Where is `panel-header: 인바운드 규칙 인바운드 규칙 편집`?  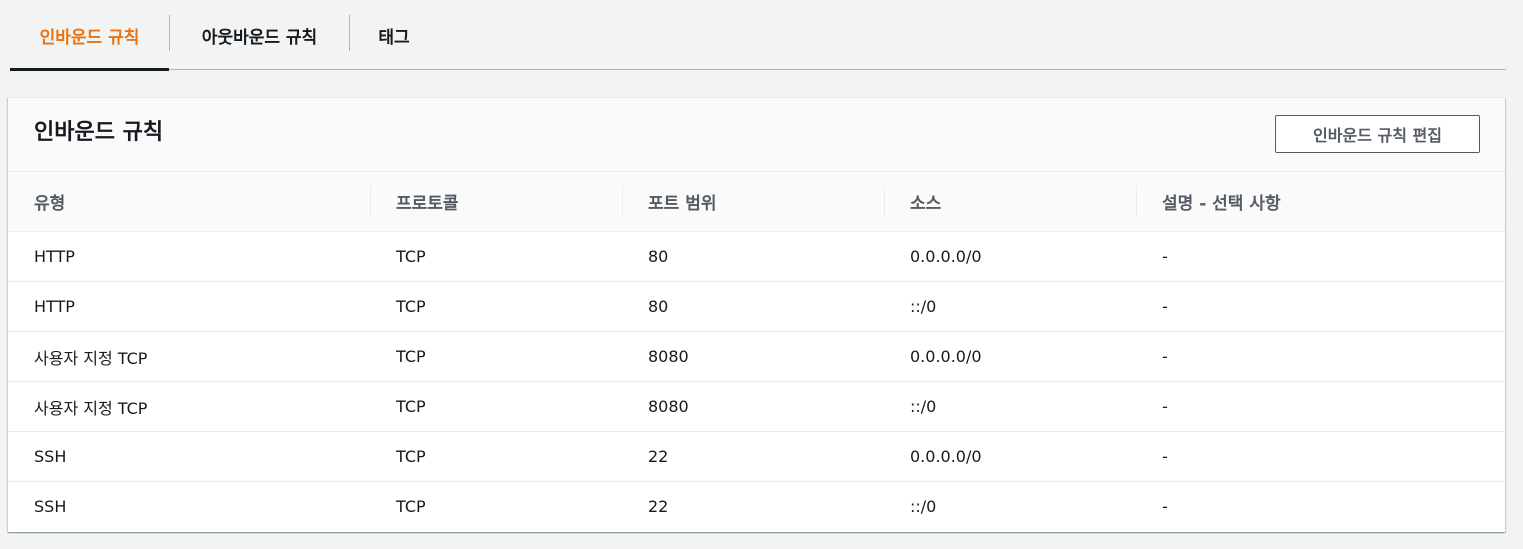
panel-header: 인바운드 규칙 인바운드 규칙 편집 is located at coordinates (756, 135).